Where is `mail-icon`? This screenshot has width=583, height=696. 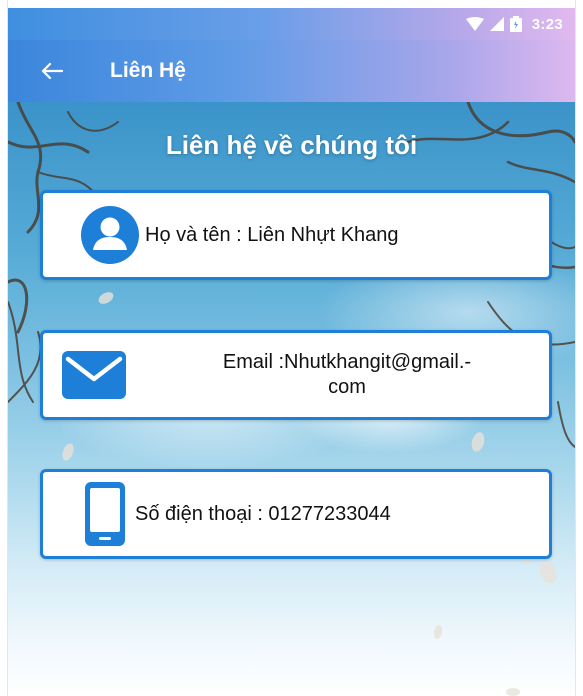
mail-icon is located at coordinates (94, 375).